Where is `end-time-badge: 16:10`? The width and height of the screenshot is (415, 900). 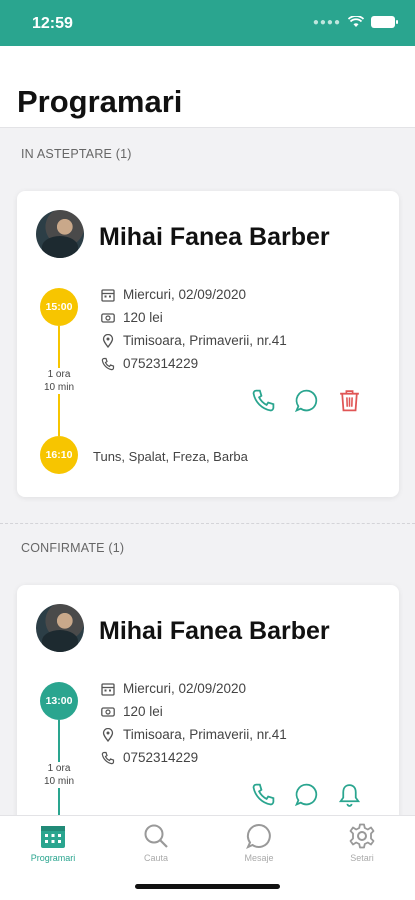
end-time-badge: 16:10 is located at coordinates (59, 455).